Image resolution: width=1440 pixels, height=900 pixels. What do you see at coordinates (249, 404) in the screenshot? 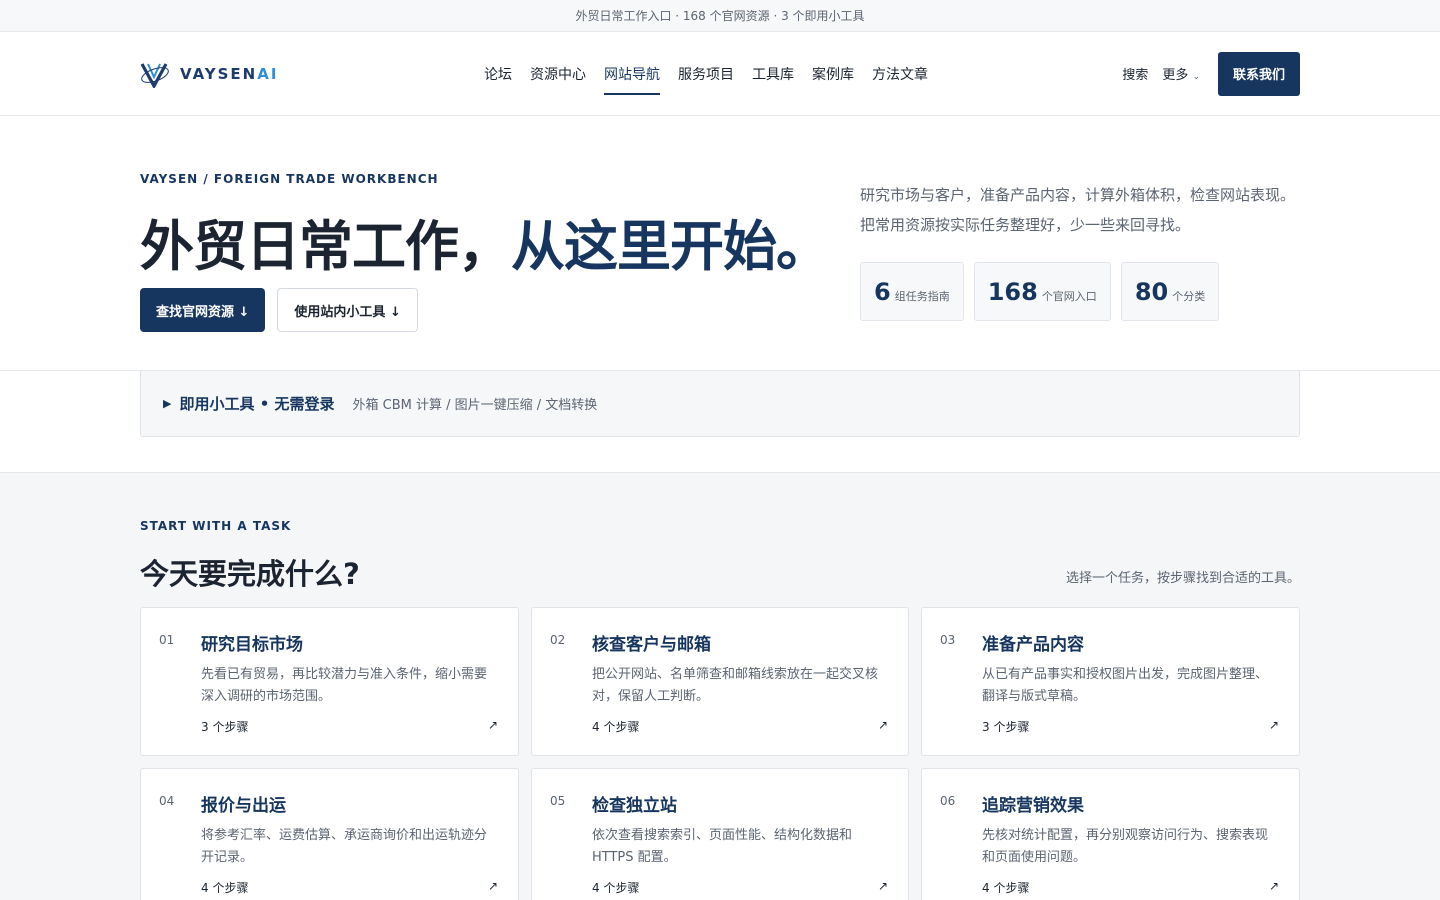
I see `quick-tools-title: ▶ 即用小工具 • 无需登录` at bounding box center [249, 404].